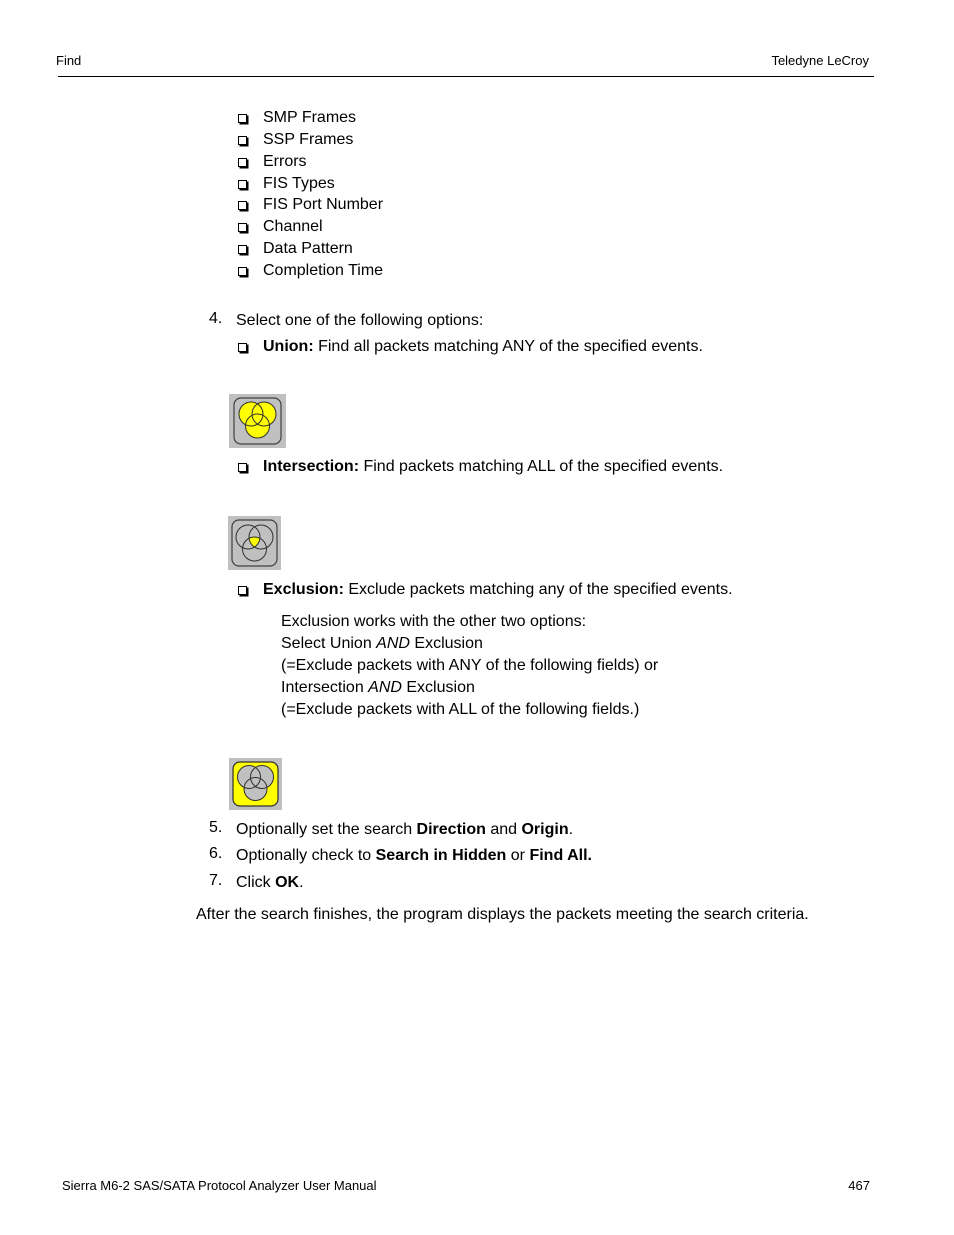 The height and width of the screenshot is (1235, 954). I want to click on exclusion-venn-icon, so click(255, 784).